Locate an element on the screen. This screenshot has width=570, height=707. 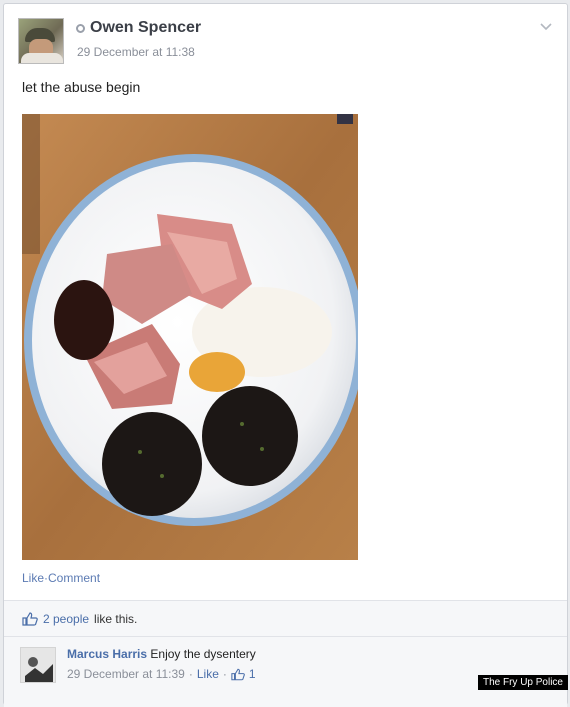
post-actions: Like · Comment is located at coordinates (61, 578).